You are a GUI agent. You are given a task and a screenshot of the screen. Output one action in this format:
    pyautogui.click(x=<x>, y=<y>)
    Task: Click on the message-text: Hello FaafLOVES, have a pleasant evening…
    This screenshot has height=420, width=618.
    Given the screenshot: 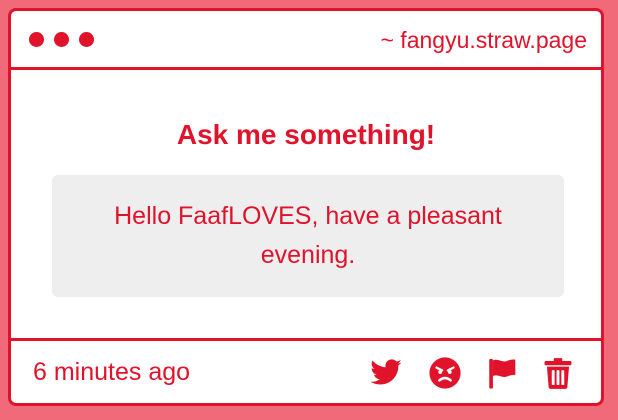 What is the action you would take?
    pyautogui.click(x=308, y=235)
    